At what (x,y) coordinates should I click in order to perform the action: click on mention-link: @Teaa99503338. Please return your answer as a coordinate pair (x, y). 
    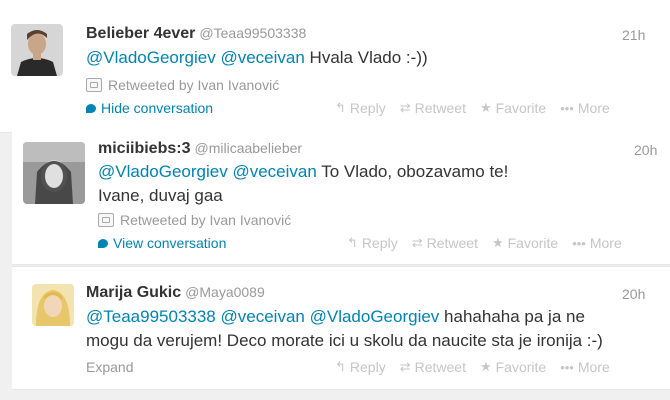
    Looking at the image, I should click on (151, 316).